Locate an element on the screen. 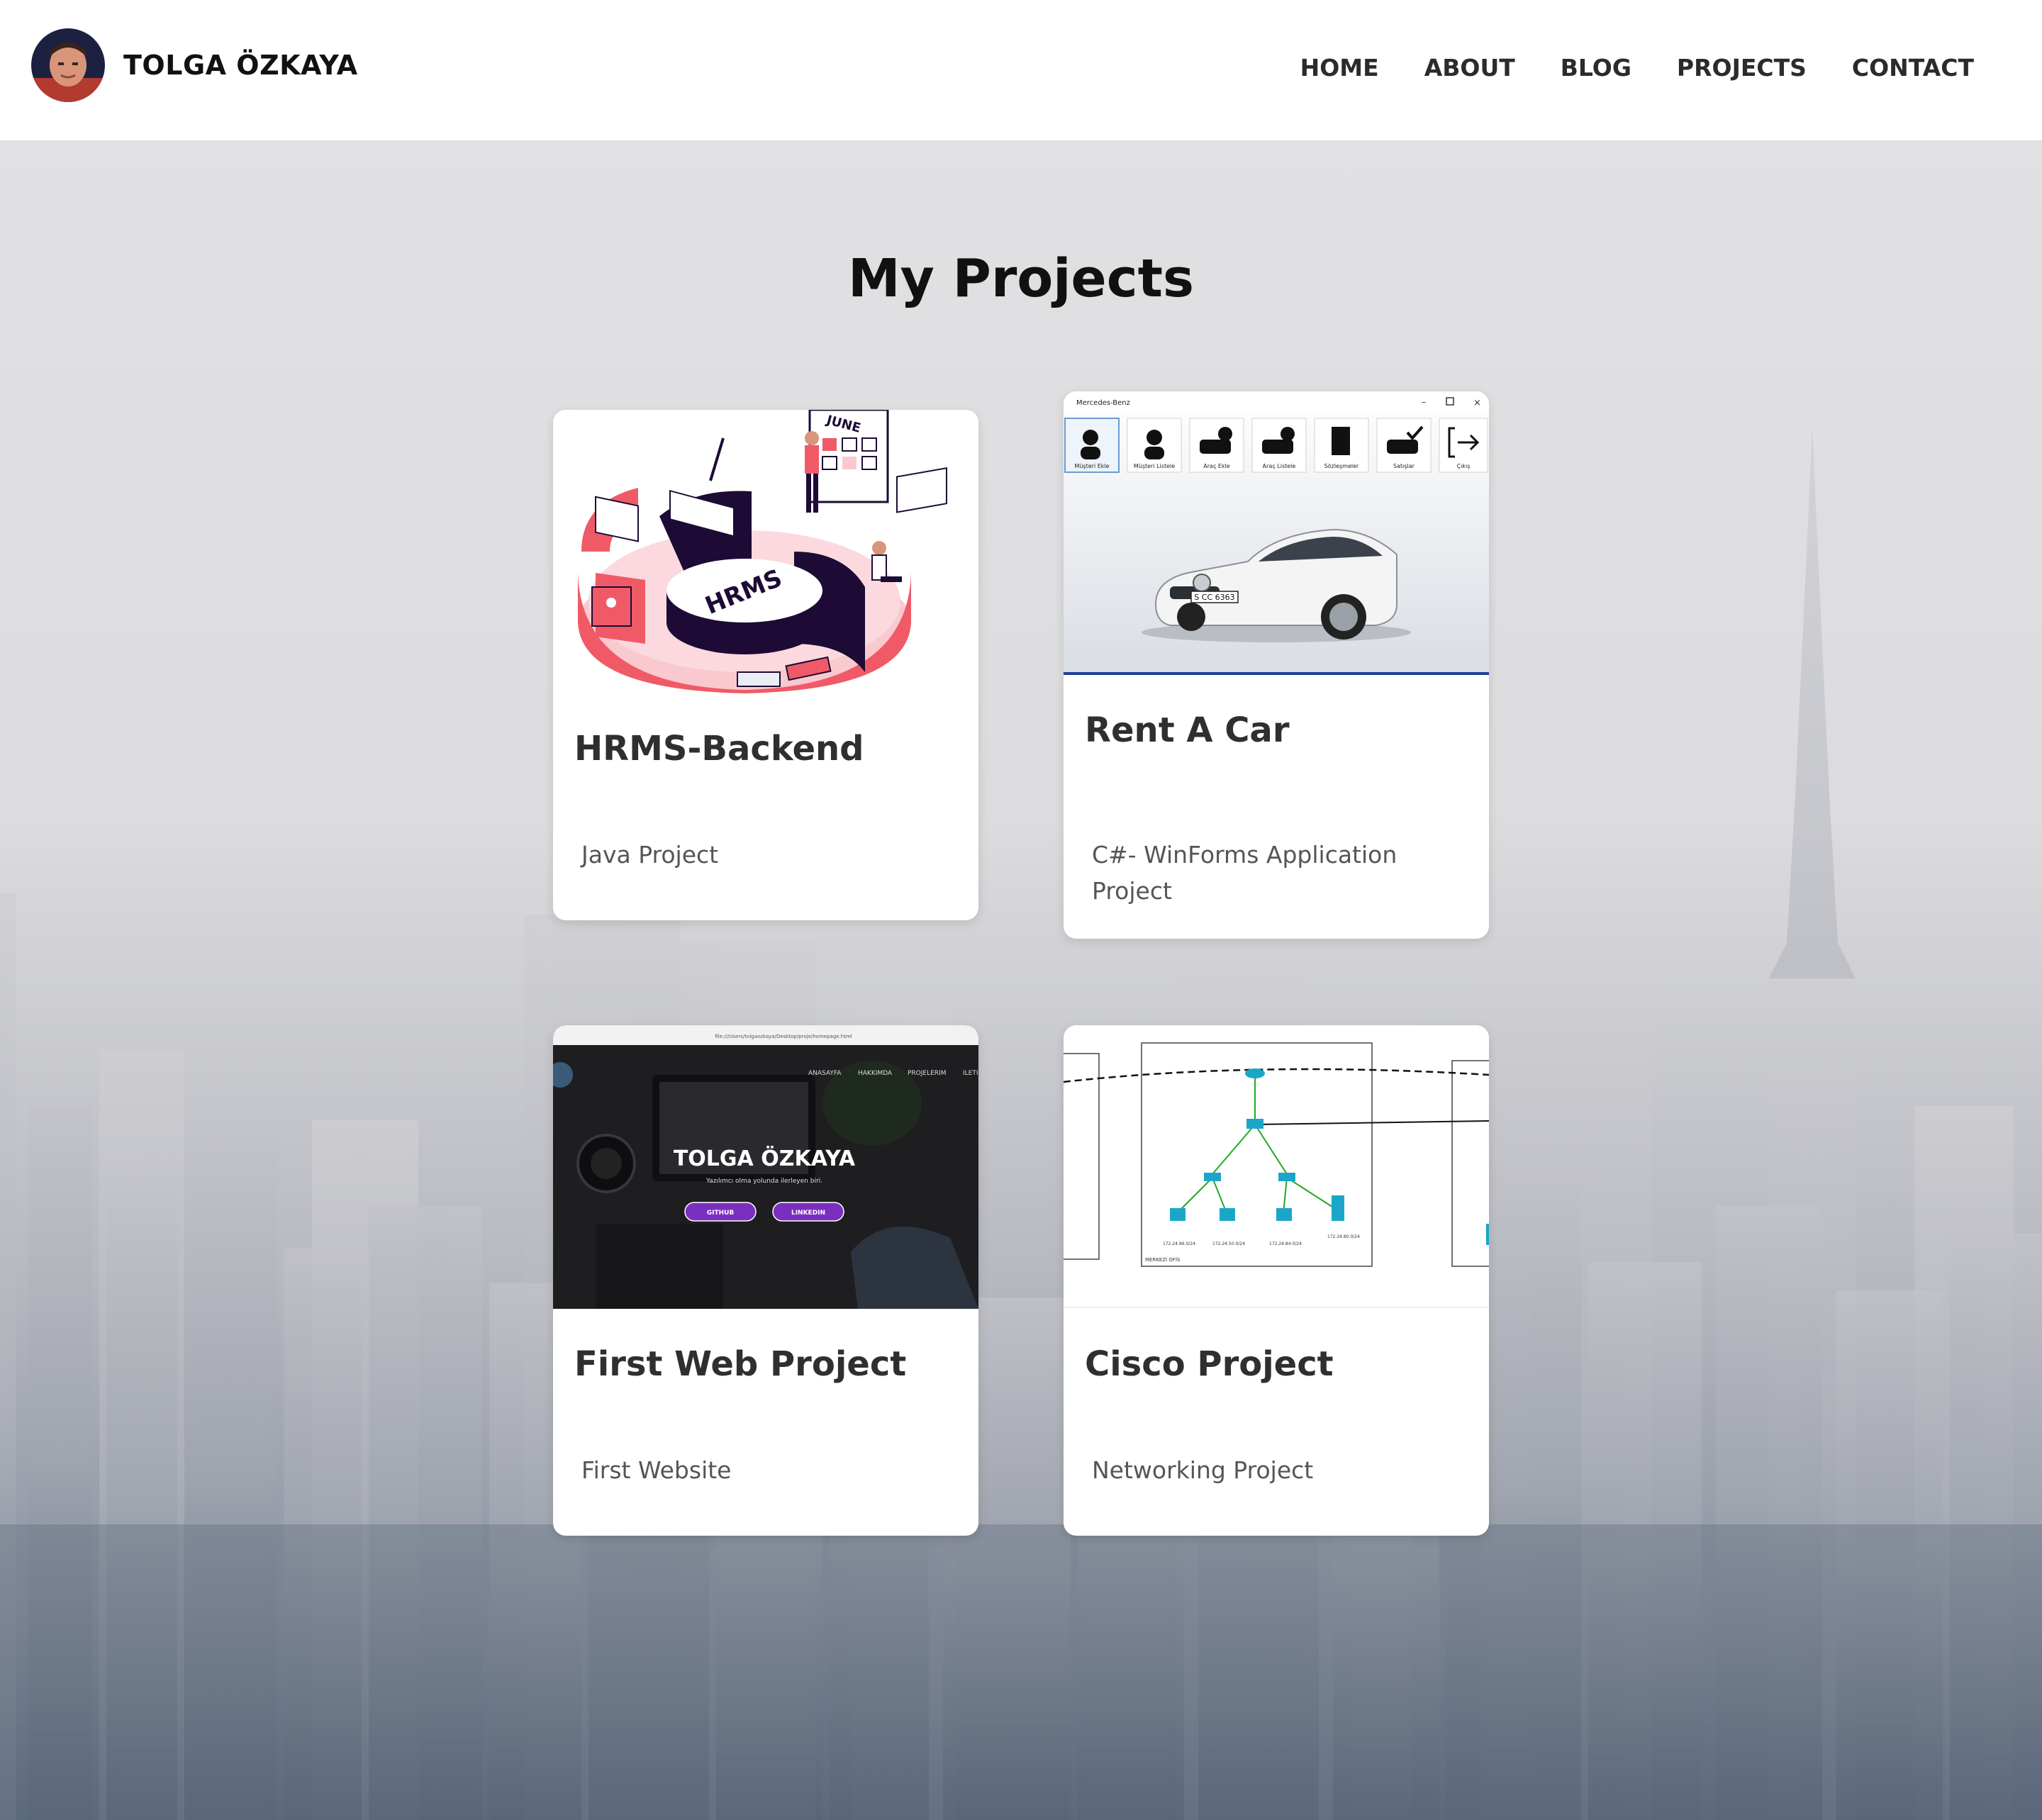 Image resolution: width=2042 pixels, height=1820 pixels. site-menu-iletisim: ILETI is located at coordinates (970, 1073).